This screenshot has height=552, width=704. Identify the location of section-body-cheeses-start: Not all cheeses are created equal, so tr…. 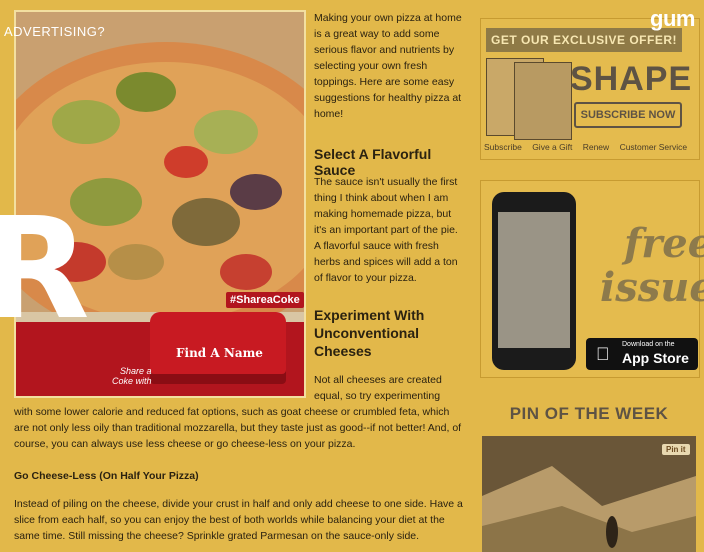
(378, 388).